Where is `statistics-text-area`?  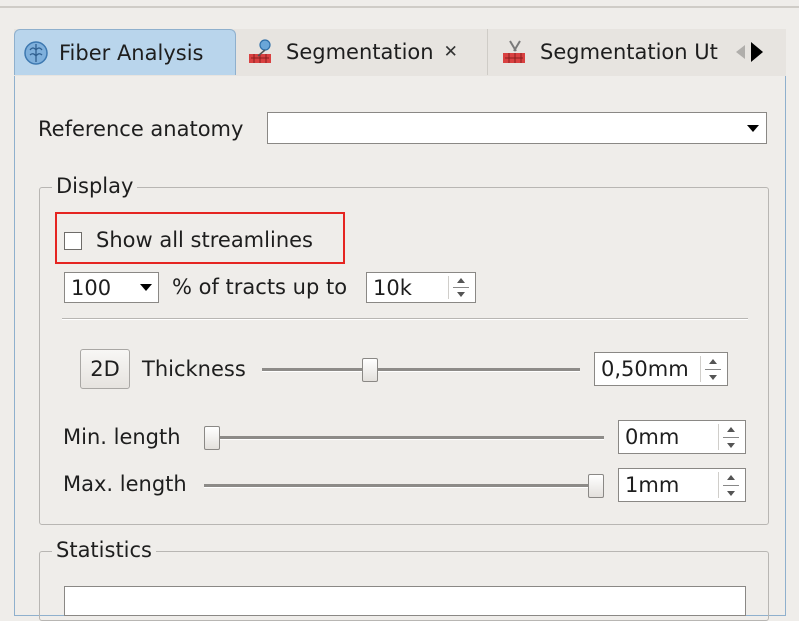
statistics-text-area is located at coordinates (405, 601).